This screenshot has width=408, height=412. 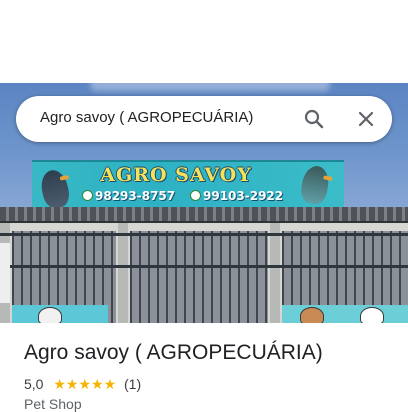 I want to click on search-input: Agro savoy ( AGROPECUÁRIA), so click(x=146, y=117).